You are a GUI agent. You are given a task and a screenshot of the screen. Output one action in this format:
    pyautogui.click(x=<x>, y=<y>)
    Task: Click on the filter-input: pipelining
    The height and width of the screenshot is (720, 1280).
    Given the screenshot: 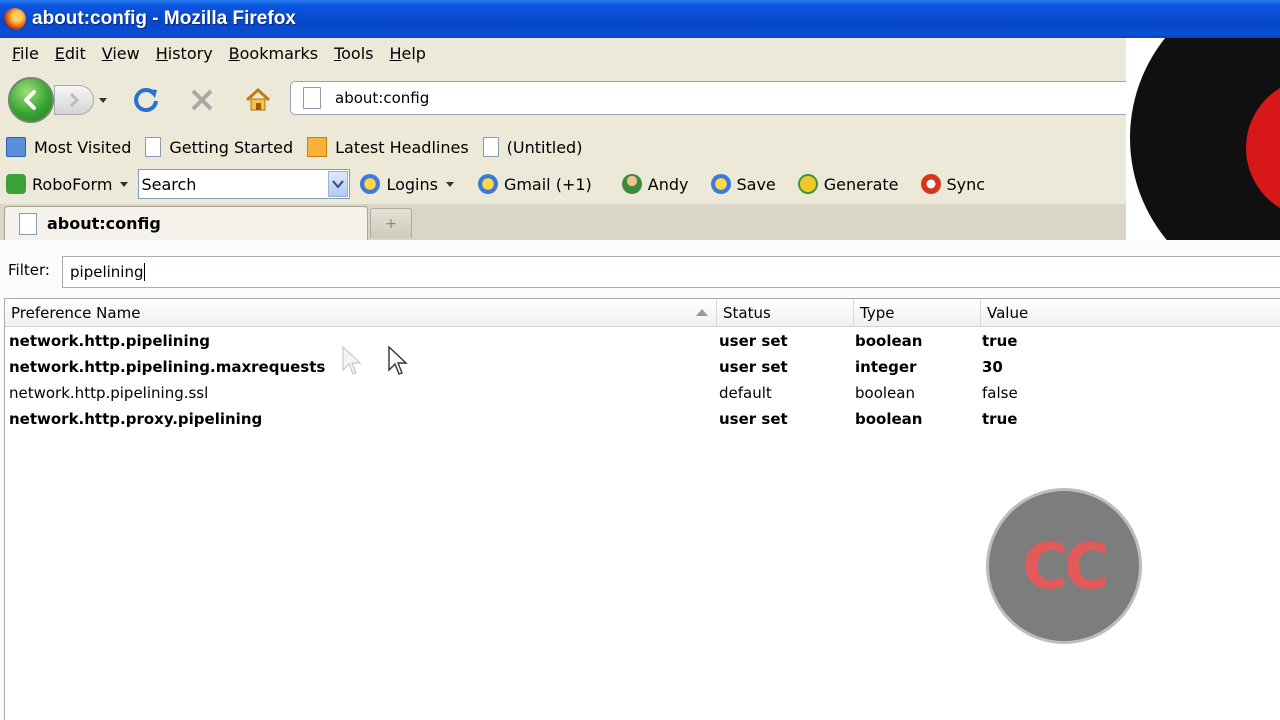 What is the action you would take?
    pyautogui.click(x=671, y=272)
    